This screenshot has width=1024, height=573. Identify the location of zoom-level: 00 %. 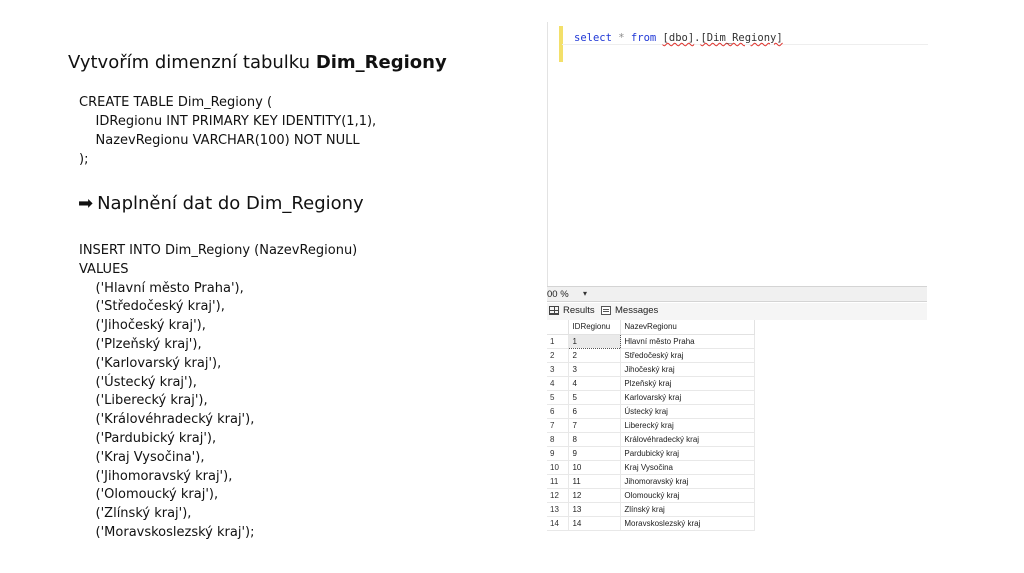
(558, 294).